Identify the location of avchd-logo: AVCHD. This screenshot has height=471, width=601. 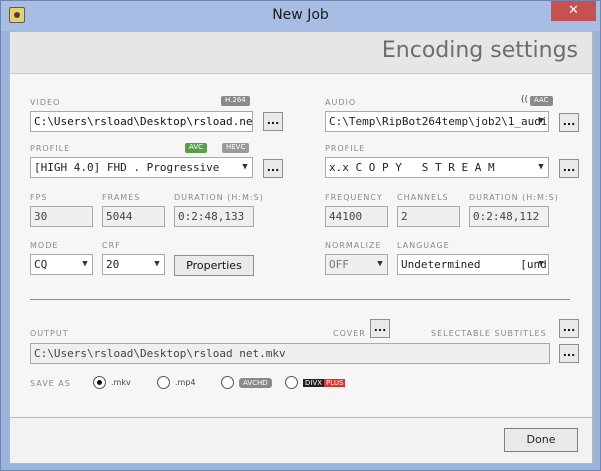
(255, 383).